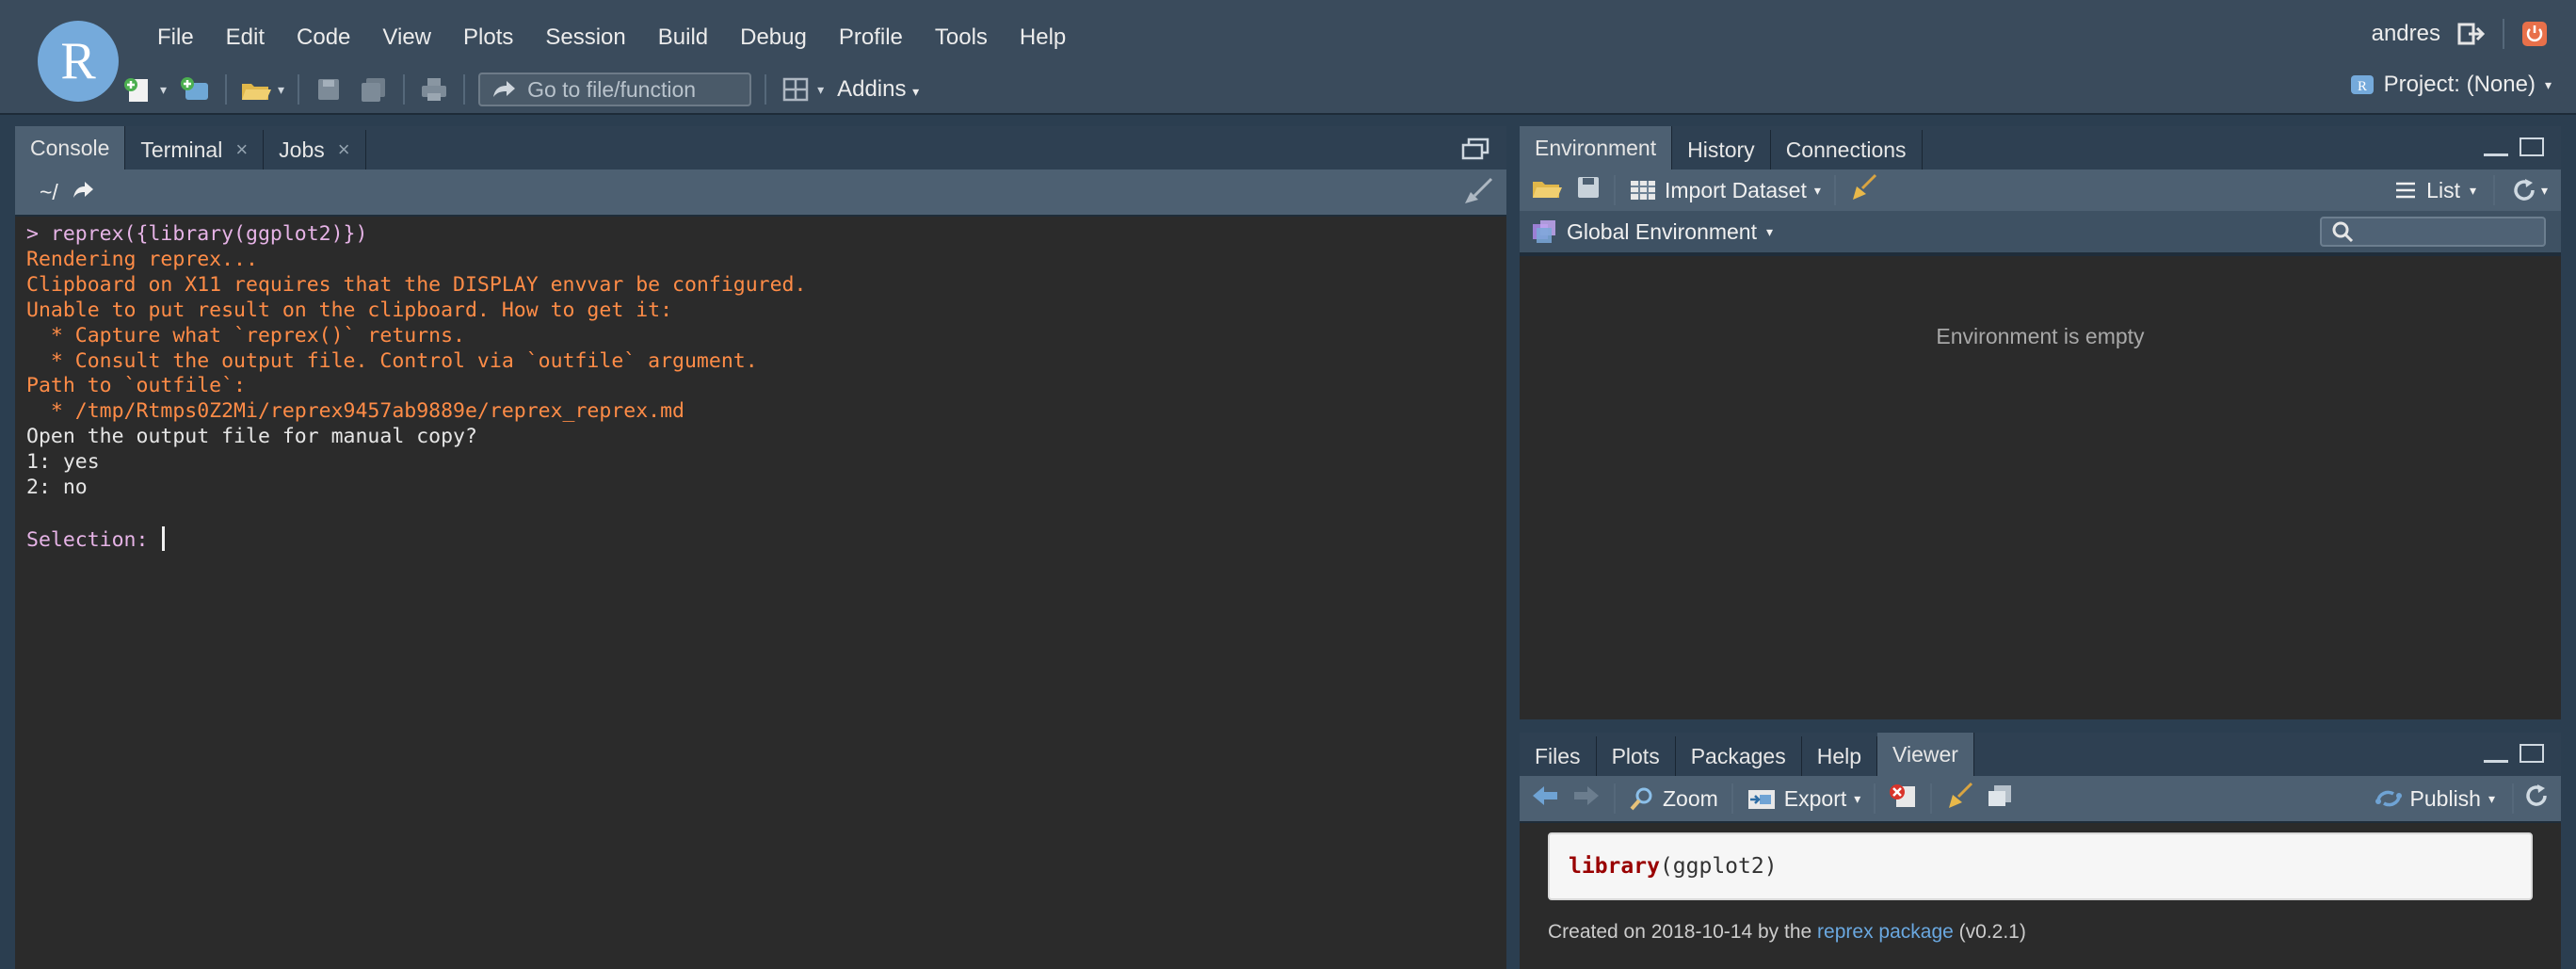  Describe the element at coordinates (2433, 232) in the screenshot. I see `environment-search-input` at that location.